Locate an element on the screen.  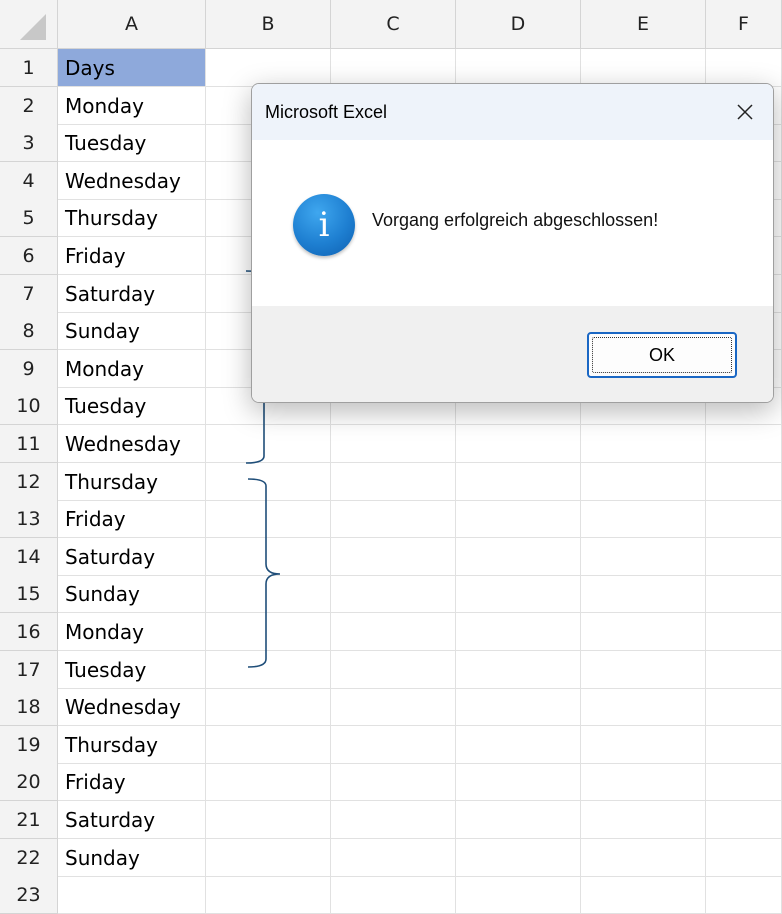
cell-day is located at coordinates (132, 895).